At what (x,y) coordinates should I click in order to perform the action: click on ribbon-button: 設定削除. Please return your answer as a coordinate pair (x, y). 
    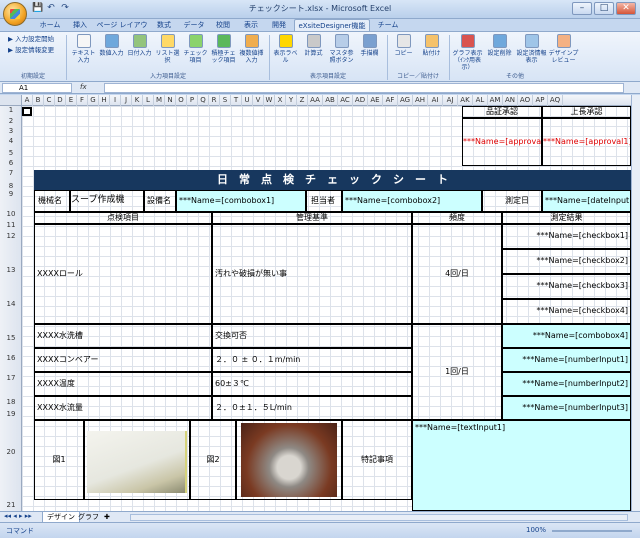
    Looking at the image, I should click on (499, 53).